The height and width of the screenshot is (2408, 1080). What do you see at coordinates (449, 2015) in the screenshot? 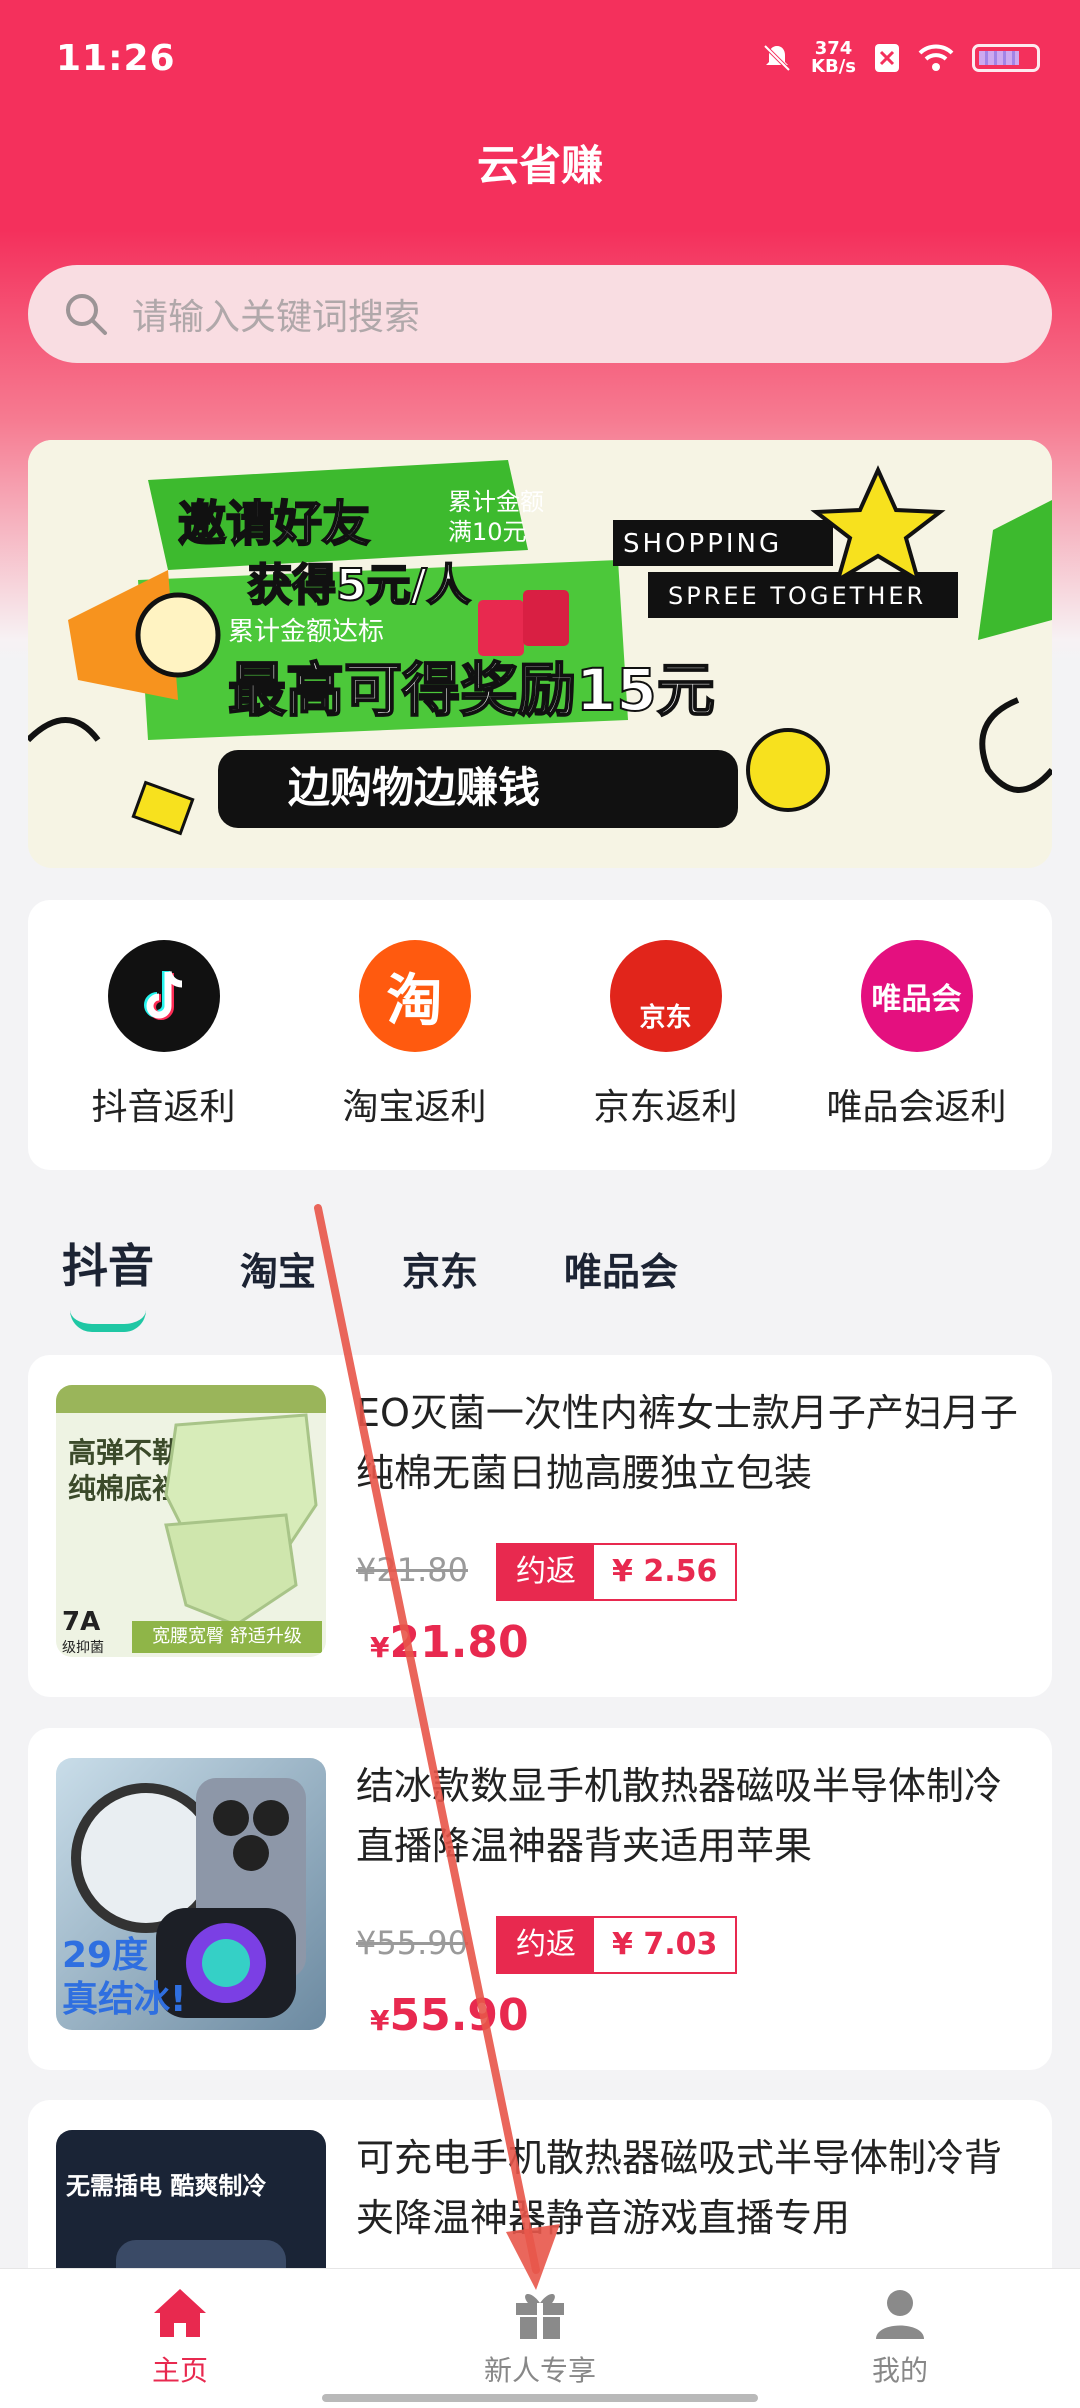
I see `product-price: ¥55.90` at bounding box center [449, 2015].